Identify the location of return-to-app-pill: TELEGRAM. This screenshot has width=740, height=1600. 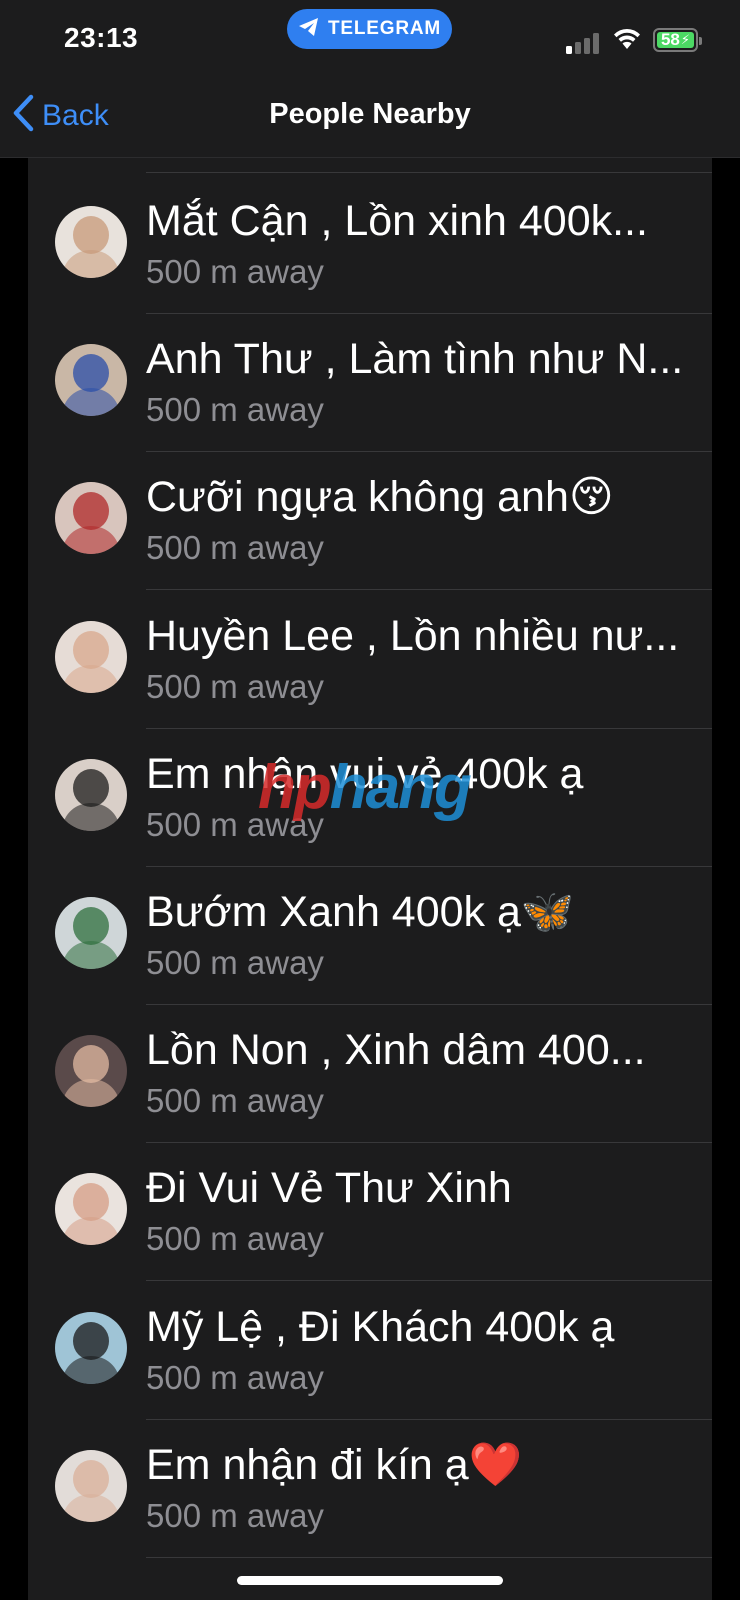
(369, 29).